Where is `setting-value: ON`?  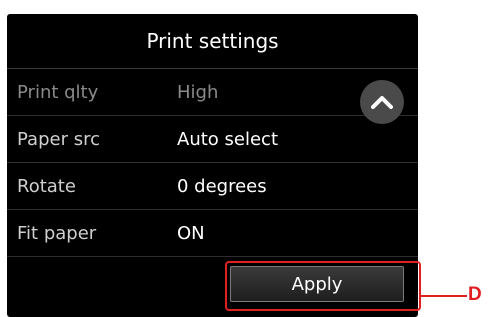
setting-value: ON is located at coordinates (191, 233).